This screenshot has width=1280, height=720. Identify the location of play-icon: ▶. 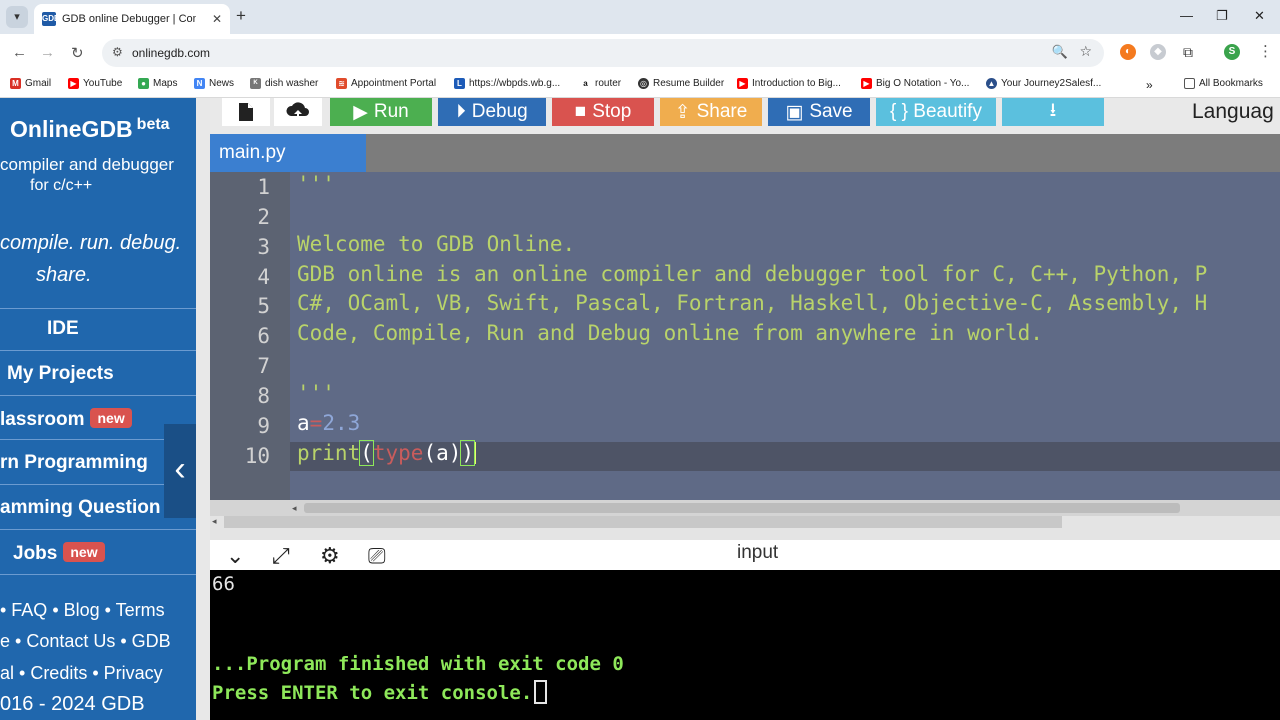
(360, 112).